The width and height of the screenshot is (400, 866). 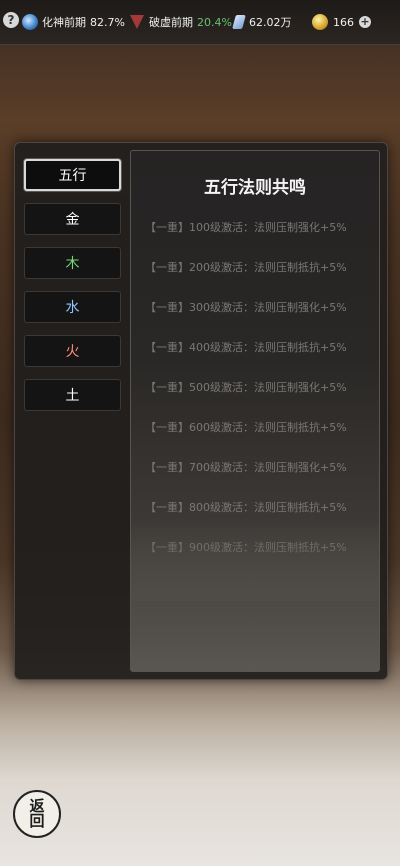 What do you see at coordinates (72, 395) in the screenshot?
I see `tab-earth: 土` at bounding box center [72, 395].